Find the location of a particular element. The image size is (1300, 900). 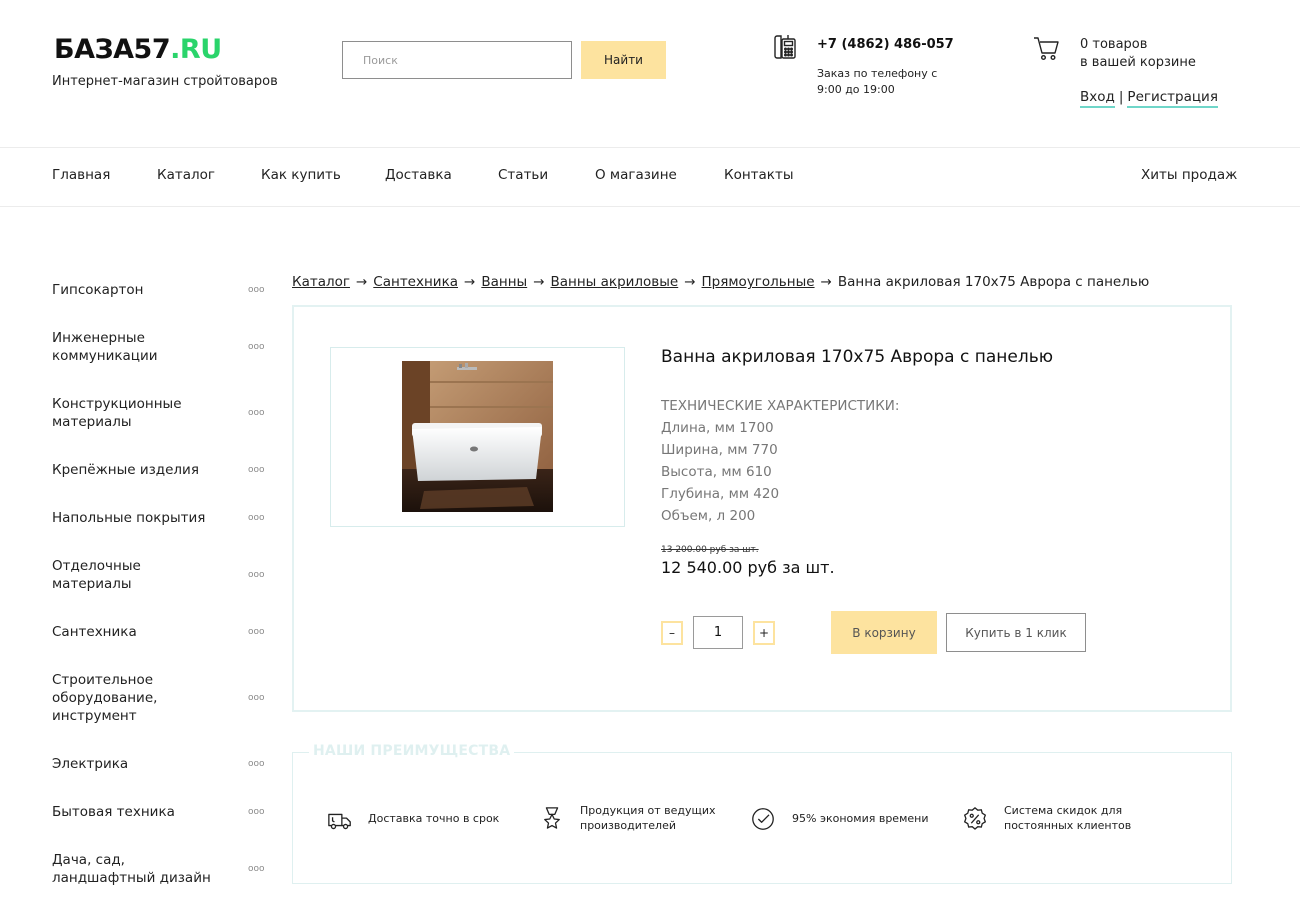

sidebar-category: Строительное оборудование, инструмент ооо is located at coordinates (158, 698).